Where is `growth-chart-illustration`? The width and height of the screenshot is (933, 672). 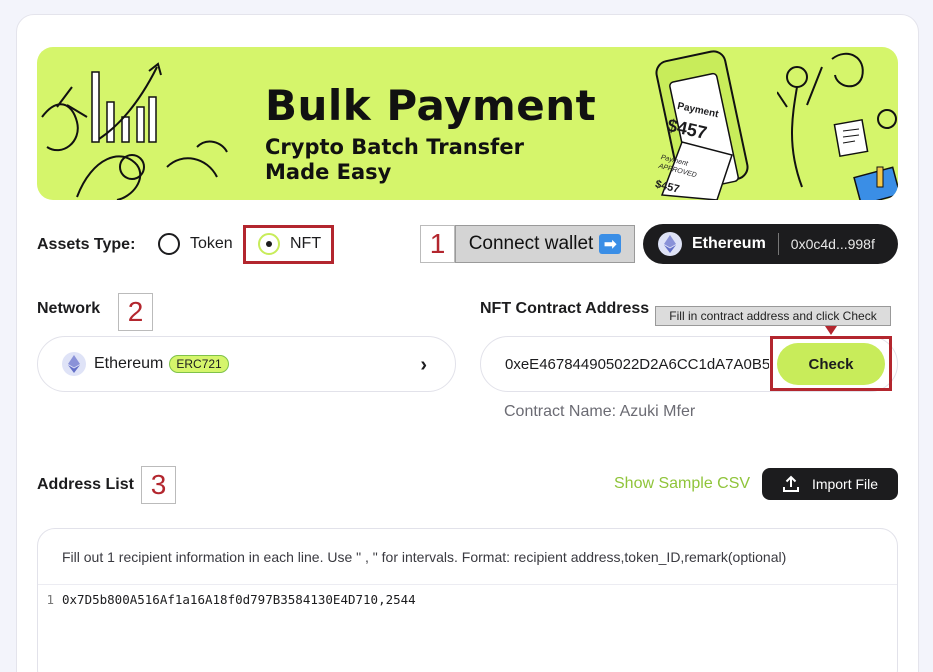
growth-chart-illustration is located at coordinates (134, 131).